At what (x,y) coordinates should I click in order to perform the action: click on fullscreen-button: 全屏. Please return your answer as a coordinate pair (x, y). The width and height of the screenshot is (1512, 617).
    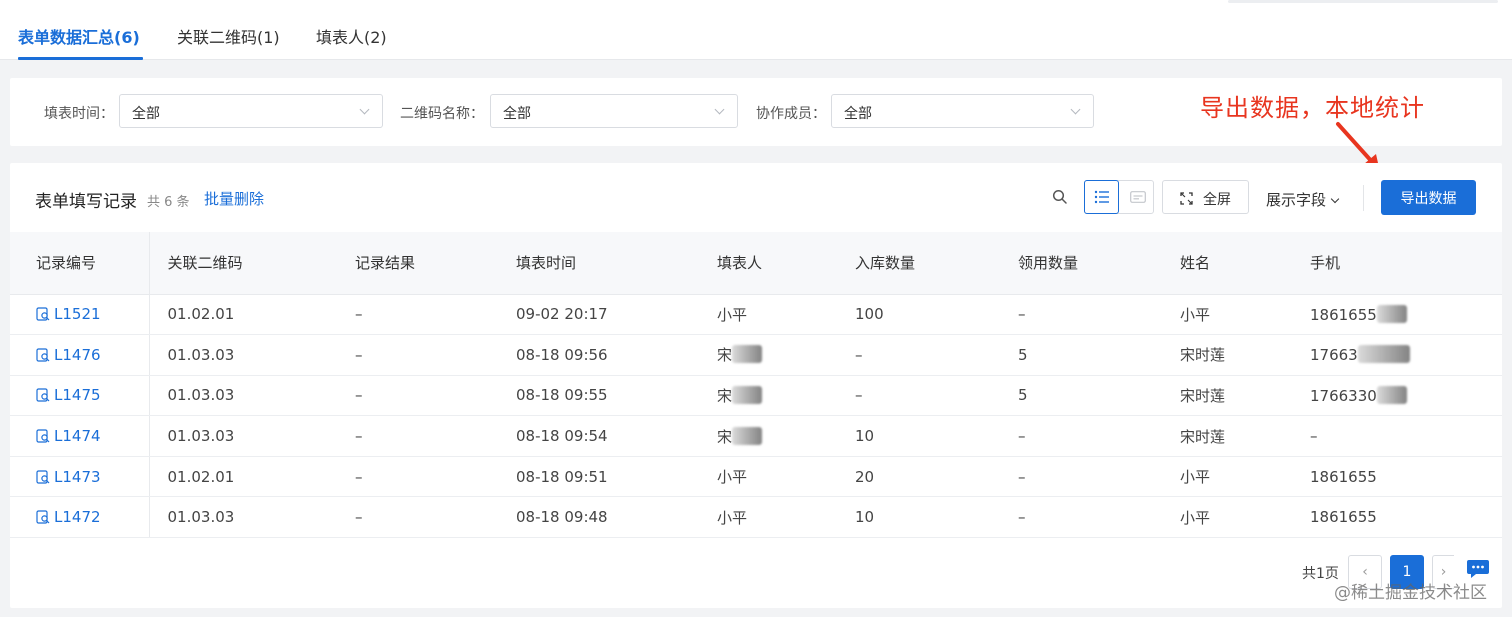
    Looking at the image, I should click on (1205, 197).